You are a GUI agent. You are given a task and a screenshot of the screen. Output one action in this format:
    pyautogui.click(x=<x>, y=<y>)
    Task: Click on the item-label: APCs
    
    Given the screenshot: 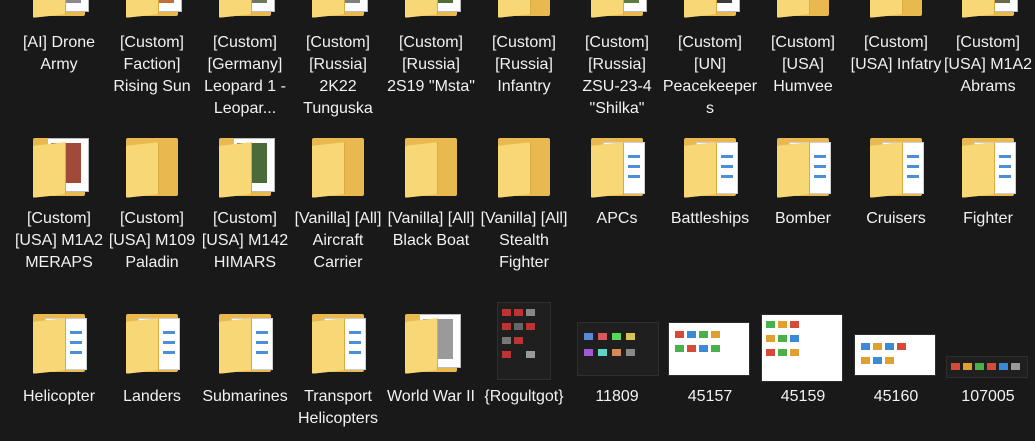 What is the action you would take?
    pyautogui.click(x=617, y=218)
    